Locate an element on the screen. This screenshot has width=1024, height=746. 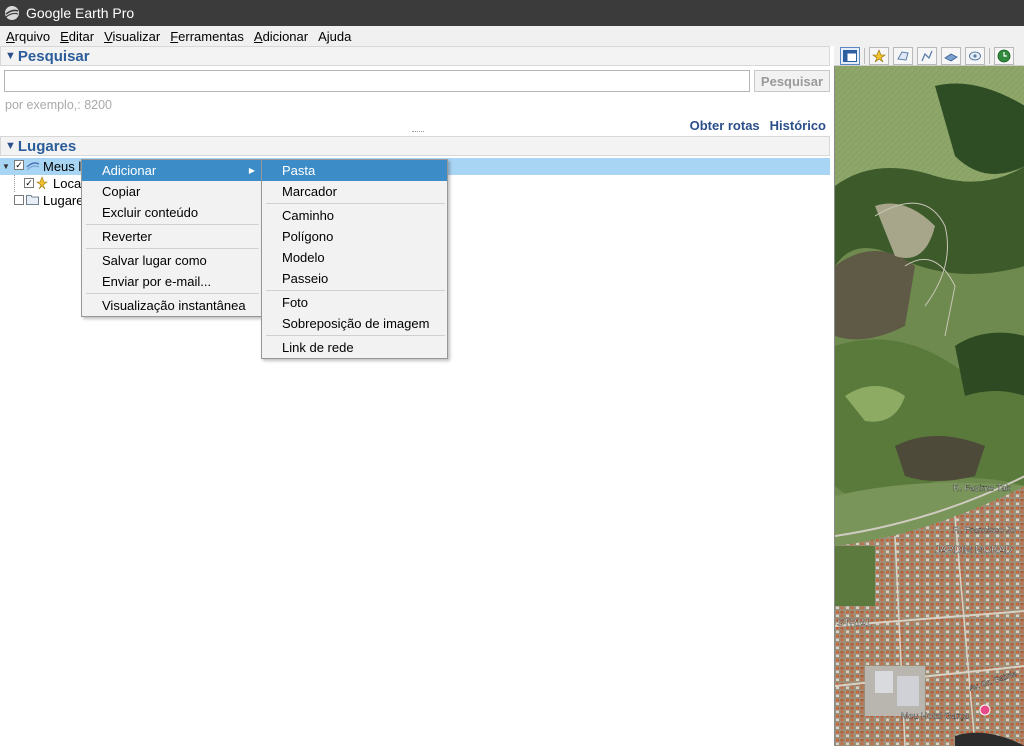
ctx-item-label: Copiar is located at coordinates (121, 191).